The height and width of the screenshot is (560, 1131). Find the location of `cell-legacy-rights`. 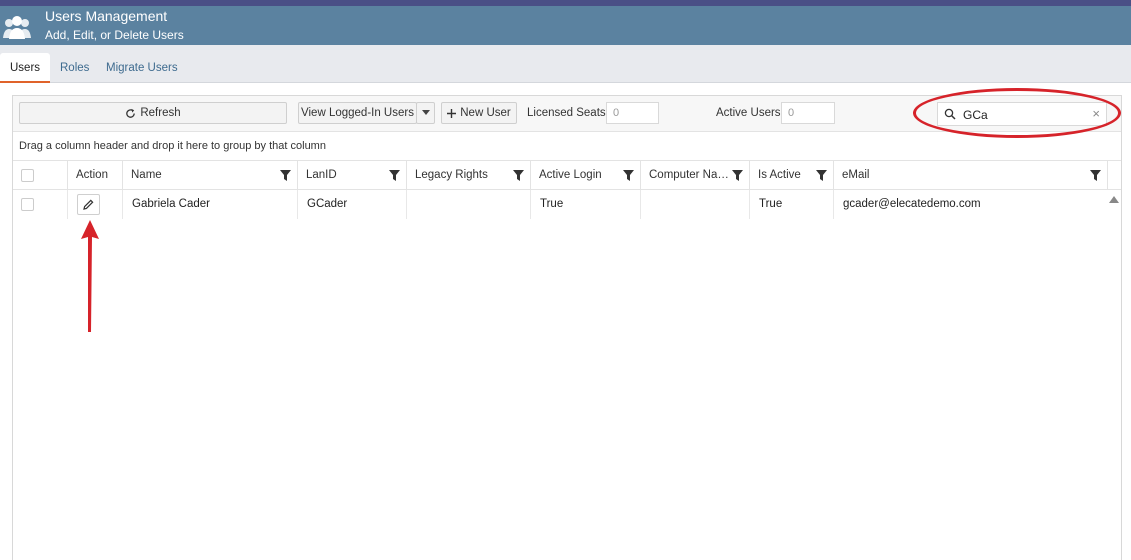

cell-legacy-rights is located at coordinates (469, 204).